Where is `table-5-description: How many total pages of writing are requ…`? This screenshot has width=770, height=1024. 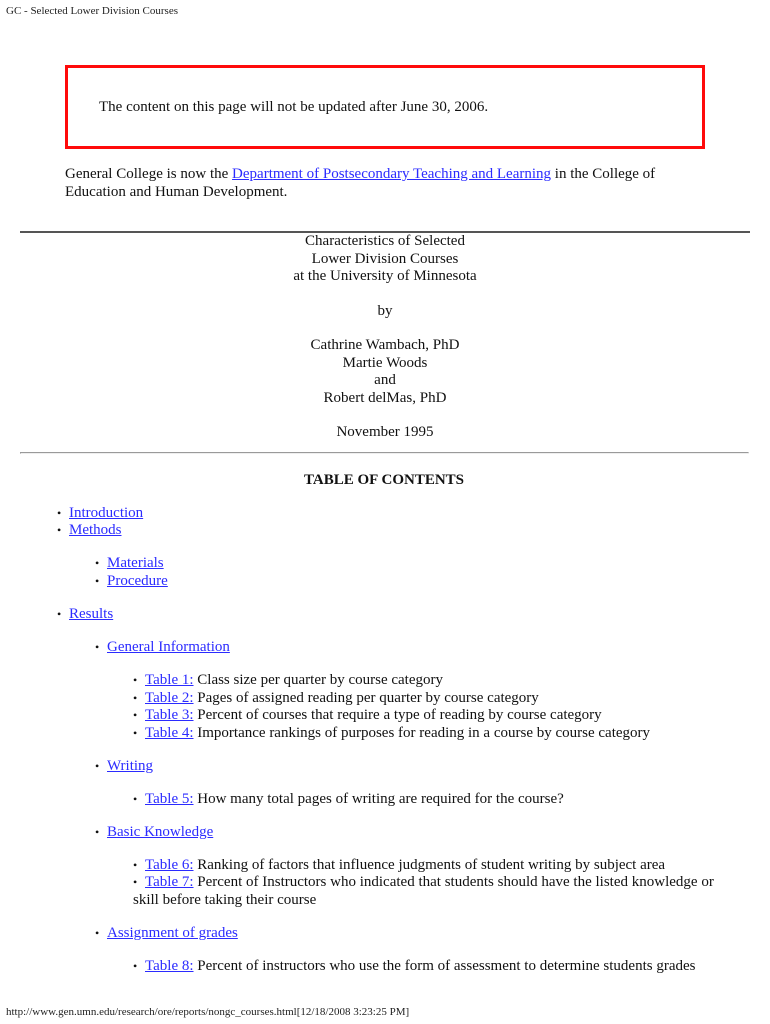
table-5-description: How many total pages of writing are requ… is located at coordinates (378, 799).